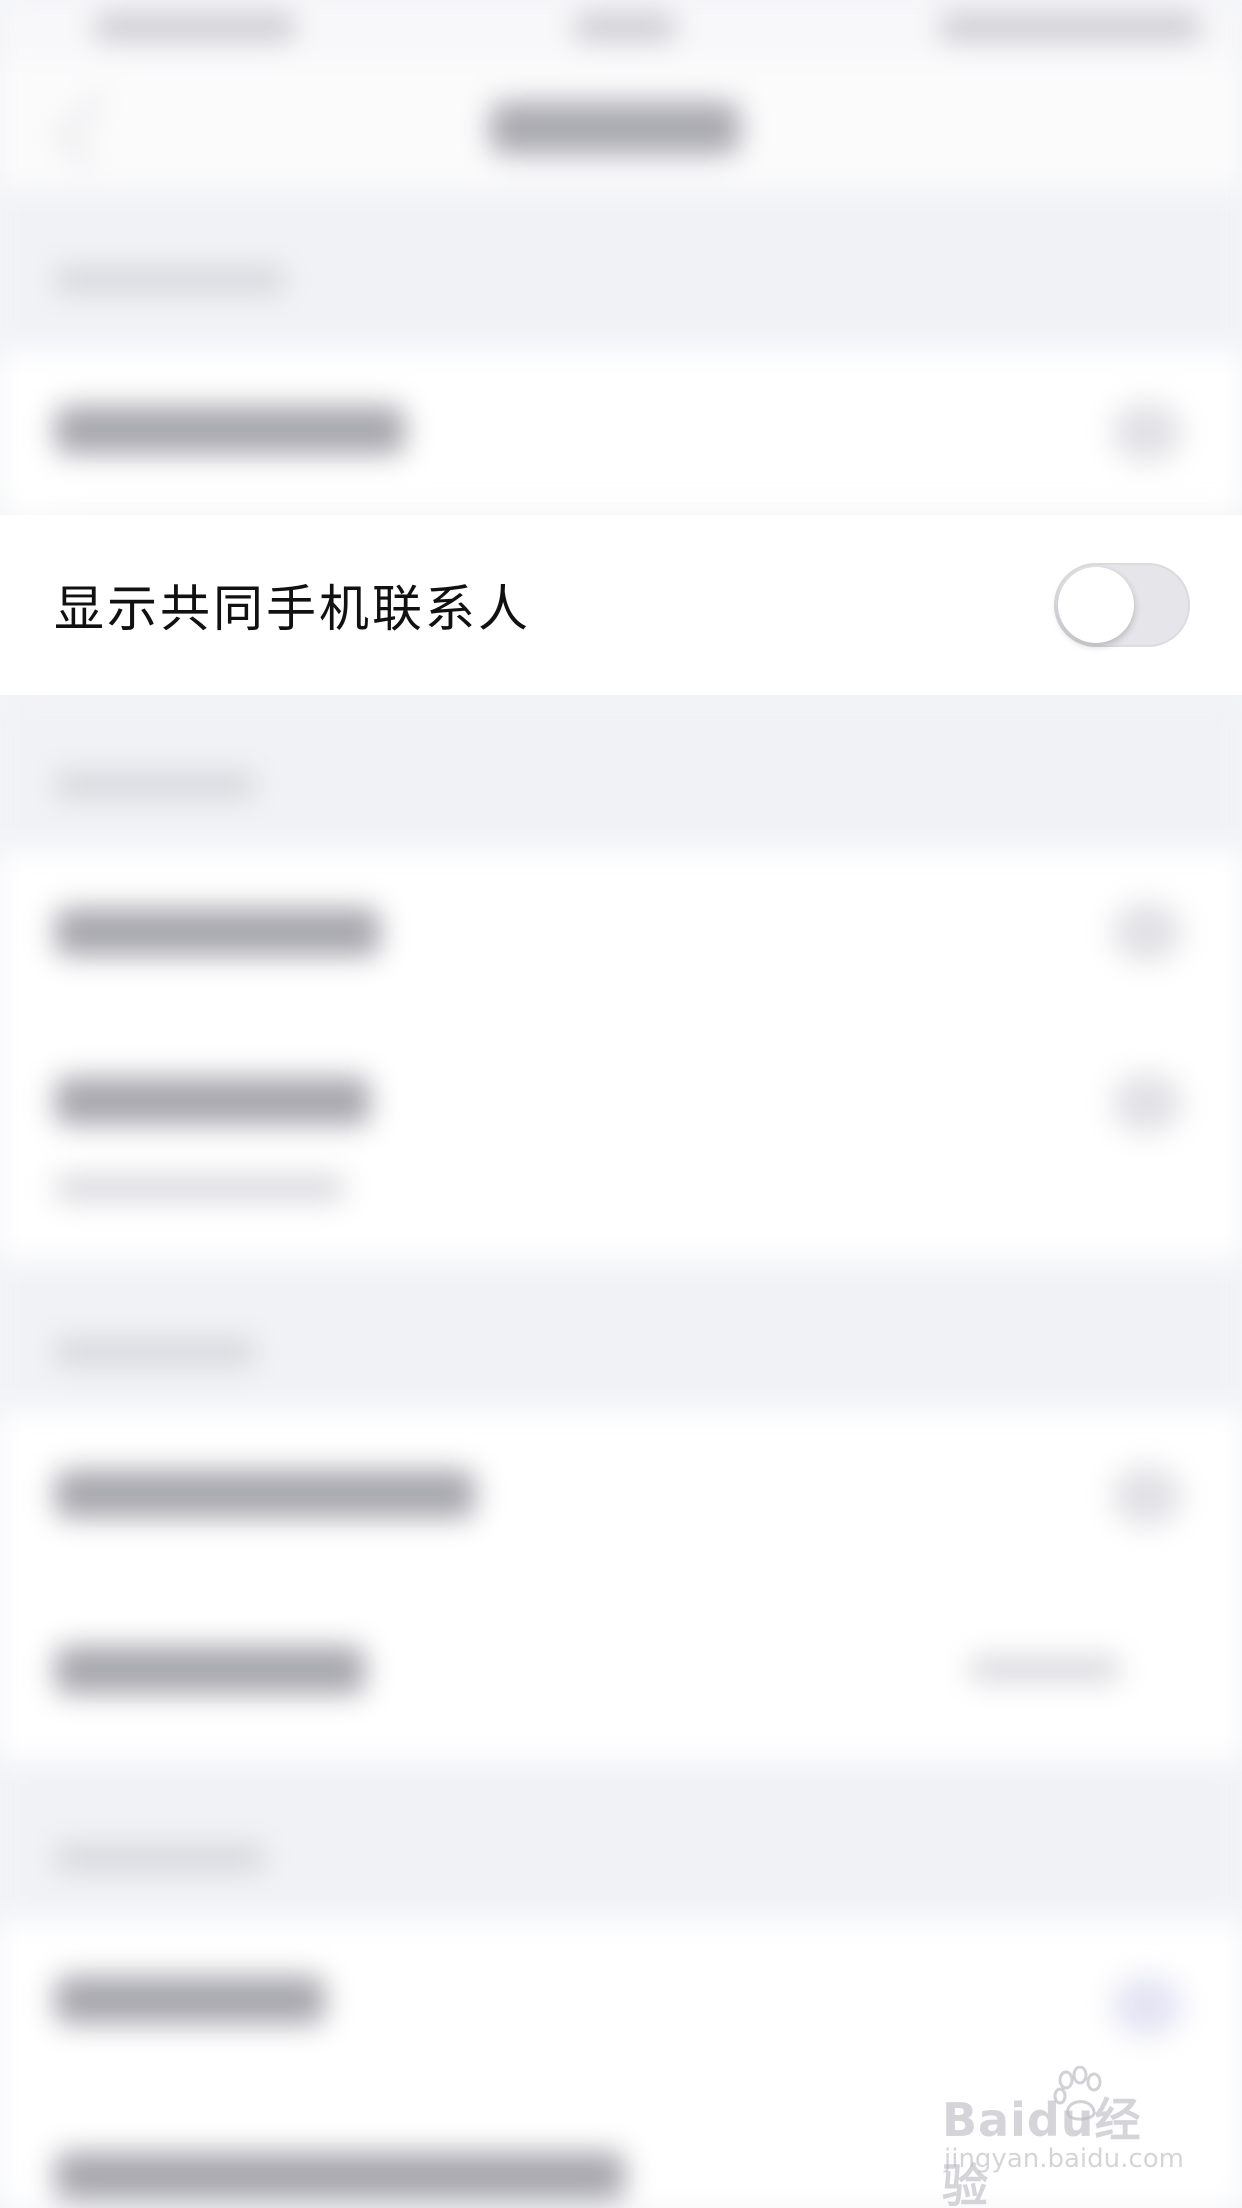  I want to click on row-6-accessory-blur, so click(1147, 2006).